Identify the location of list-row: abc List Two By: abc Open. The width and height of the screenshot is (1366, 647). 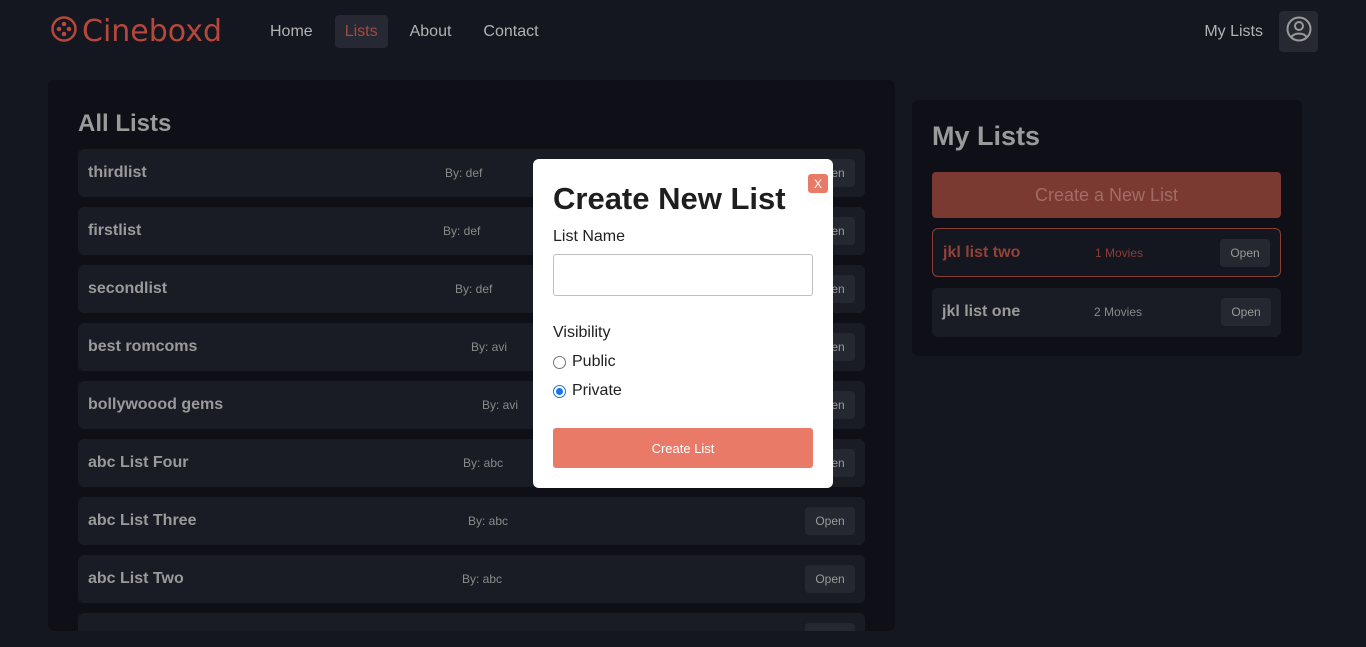
(471, 579).